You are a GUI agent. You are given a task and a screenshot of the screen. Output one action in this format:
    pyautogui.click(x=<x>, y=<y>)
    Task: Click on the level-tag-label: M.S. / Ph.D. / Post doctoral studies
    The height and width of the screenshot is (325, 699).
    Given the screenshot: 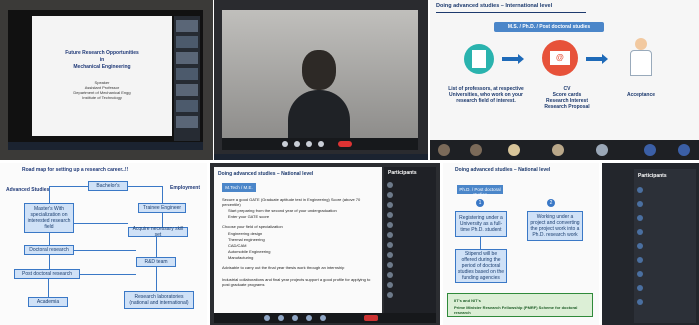 What is the action you would take?
    pyautogui.click(x=549, y=27)
    